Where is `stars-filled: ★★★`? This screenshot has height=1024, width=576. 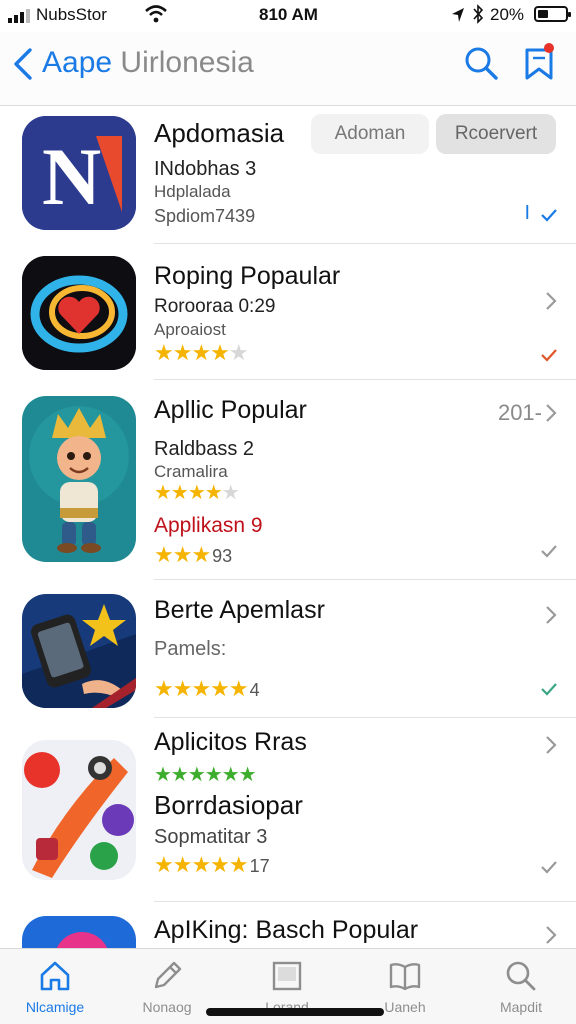 stars-filled: ★★★ is located at coordinates (182, 554).